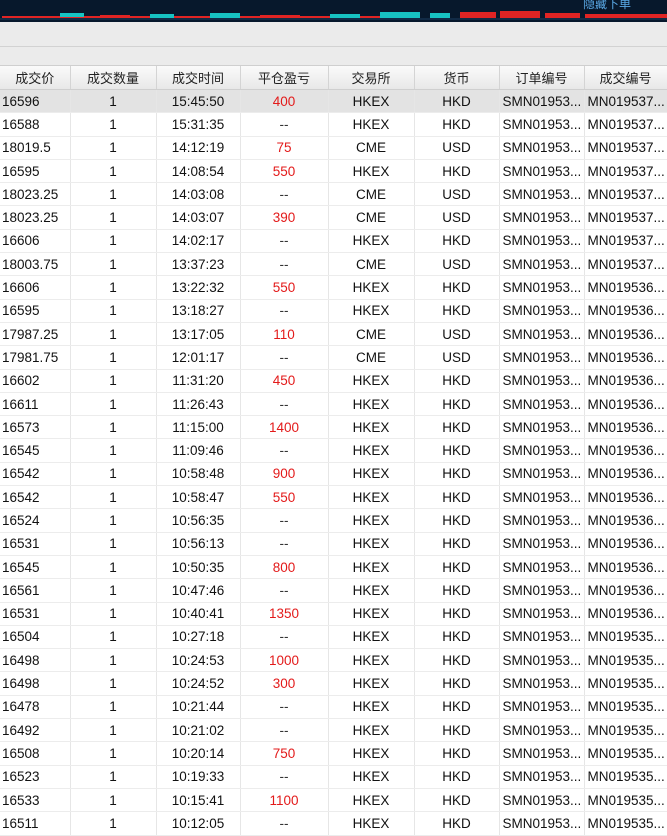 The height and width of the screenshot is (836, 667). I want to click on cell-time: 15:31:35, so click(198, 124).